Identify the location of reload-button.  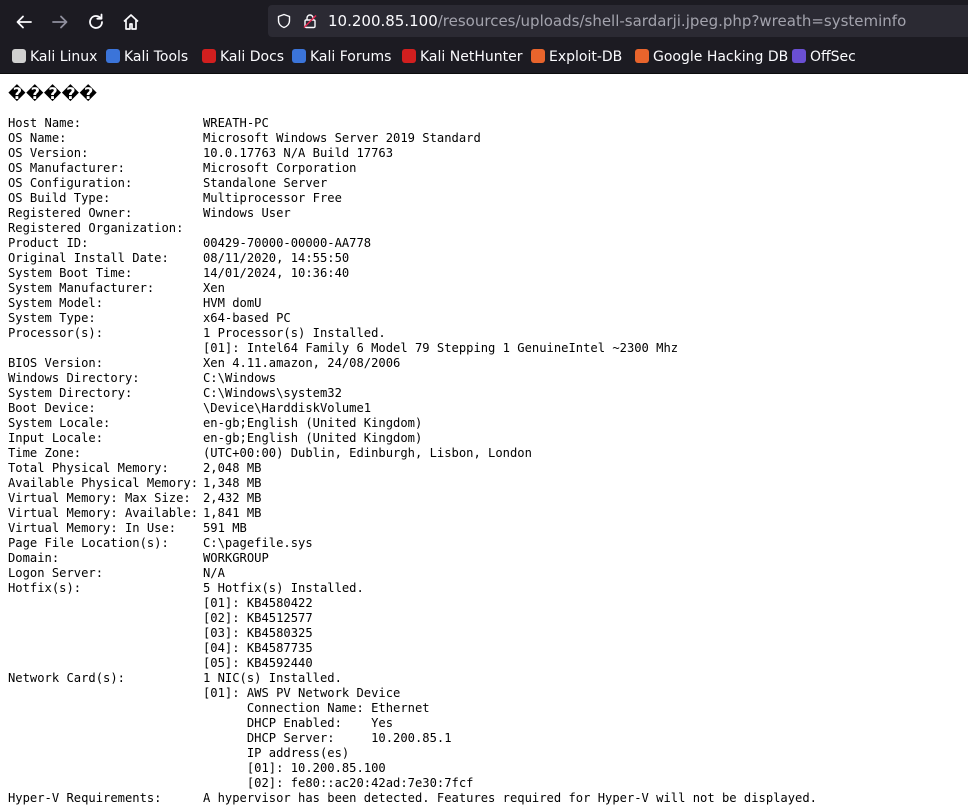
(96, 22).